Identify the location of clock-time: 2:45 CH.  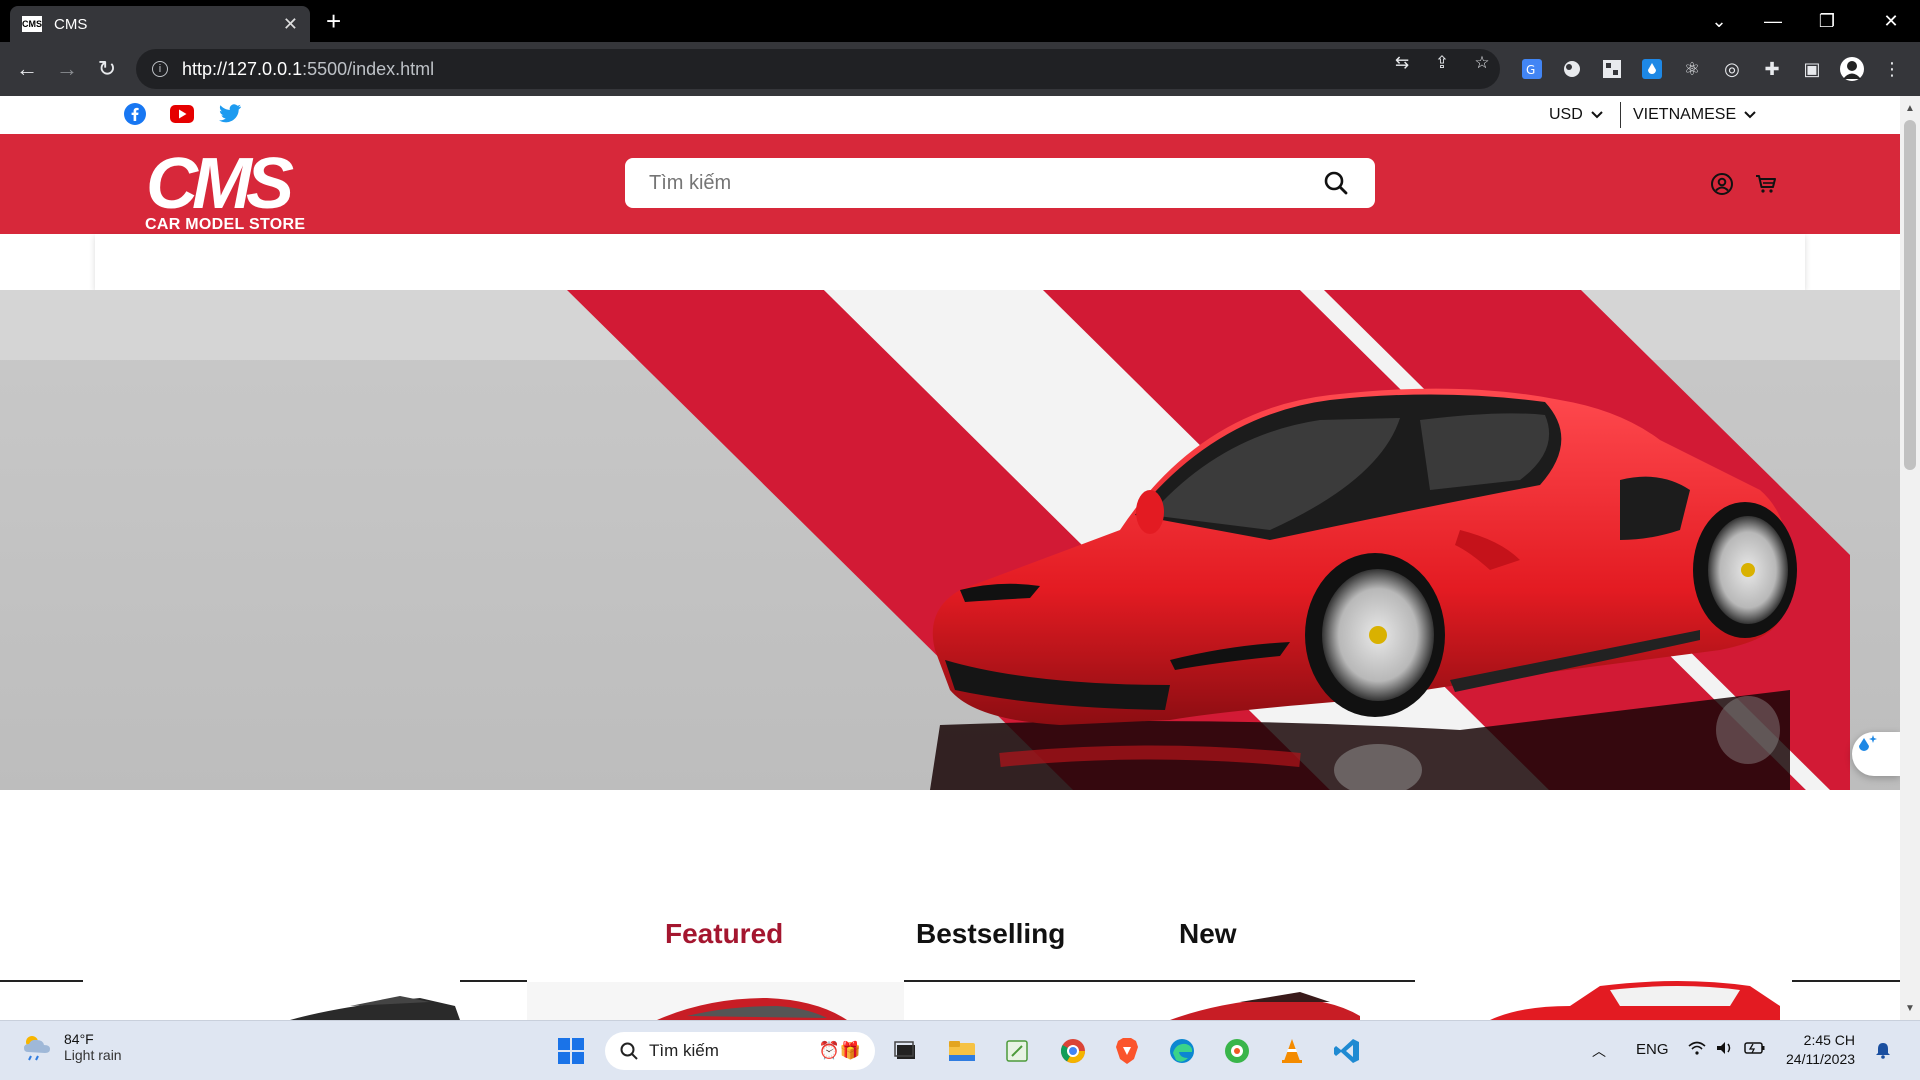
(1829, 1040).